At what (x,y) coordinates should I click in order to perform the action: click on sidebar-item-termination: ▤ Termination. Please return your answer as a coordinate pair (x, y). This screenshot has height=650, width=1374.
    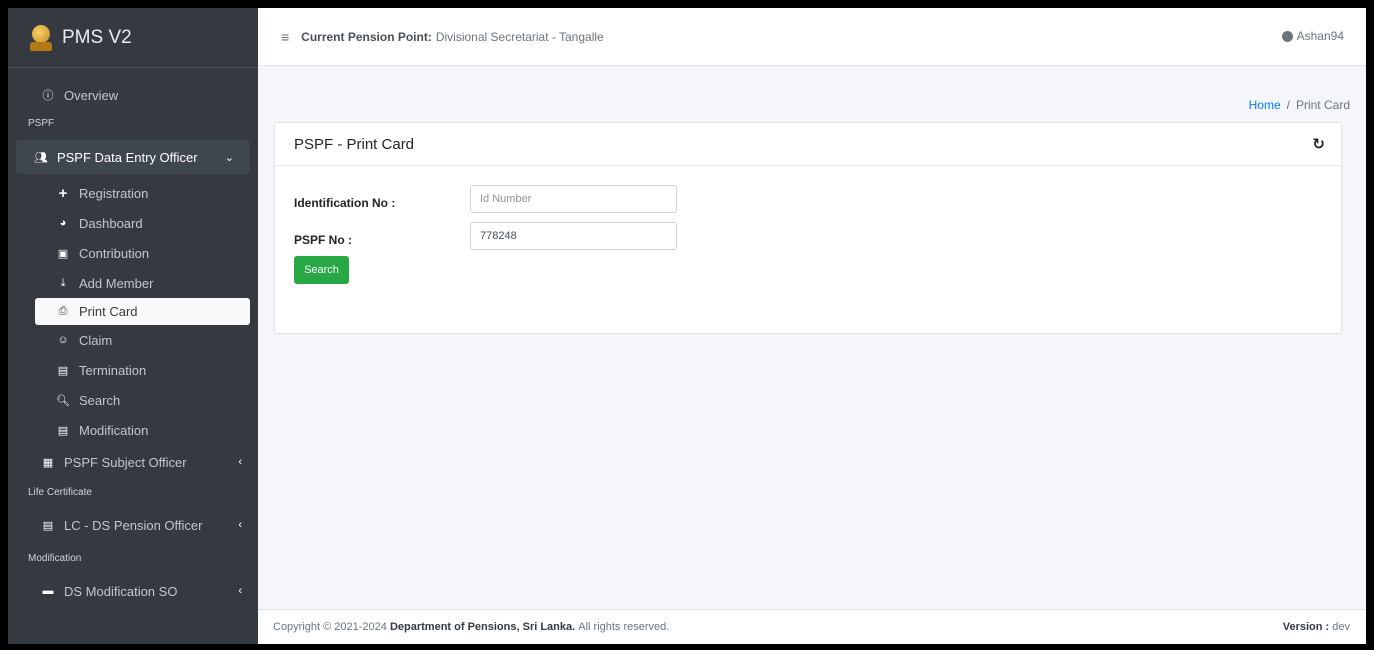
    Looking at the image, I should click on (133, 370).